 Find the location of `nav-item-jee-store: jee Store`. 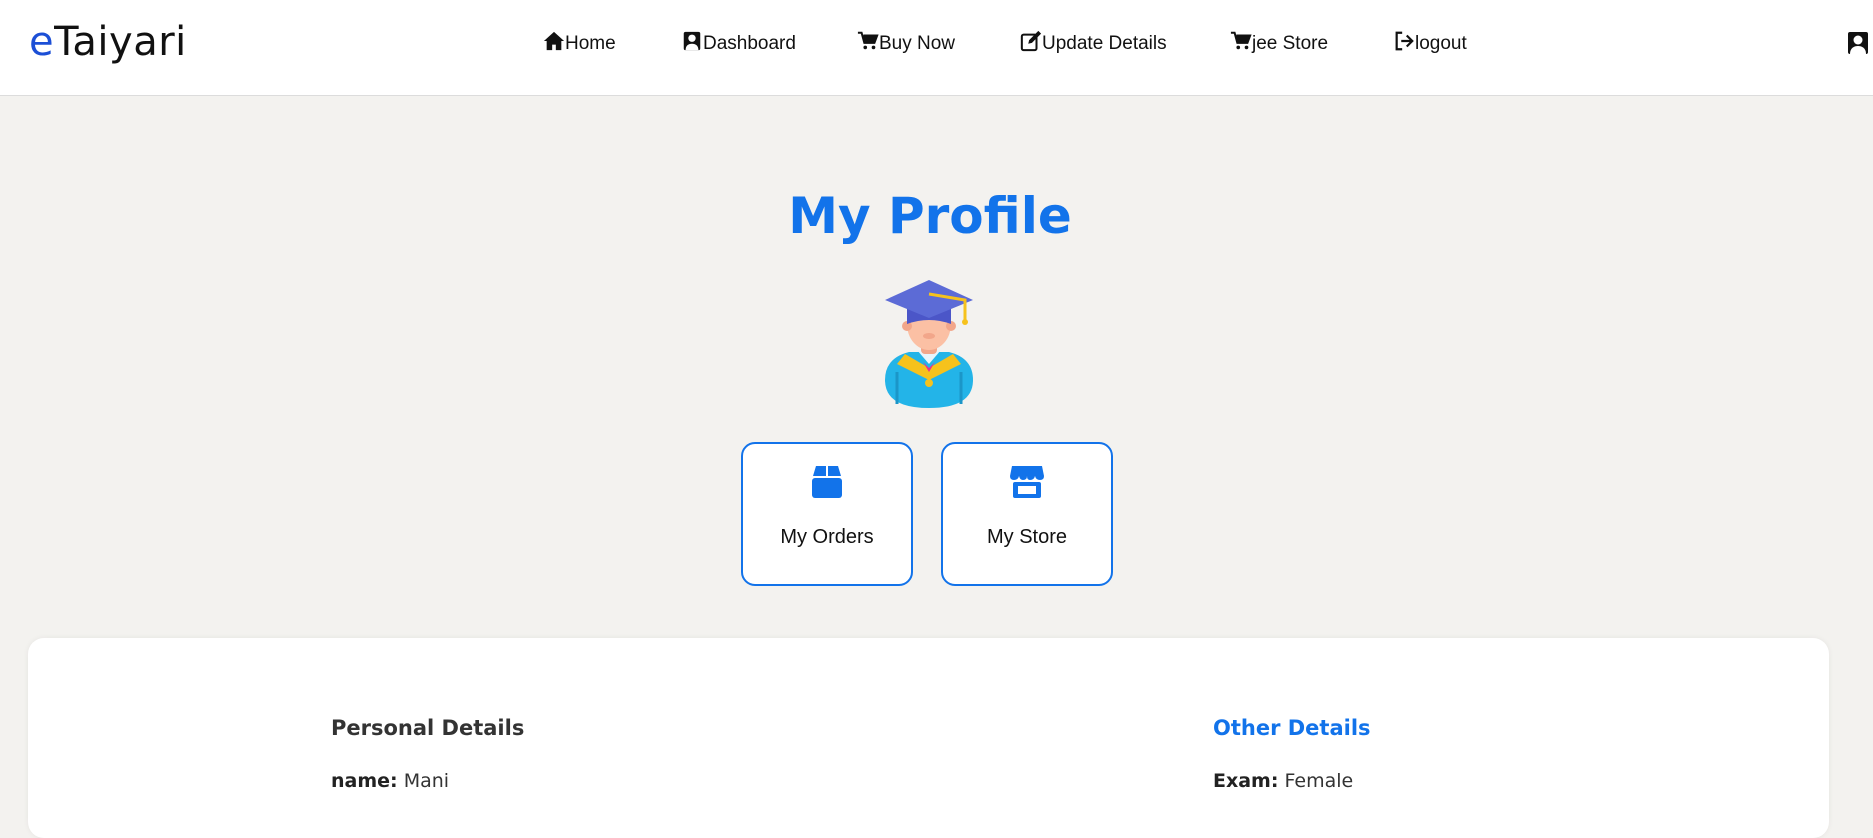

nav-item-jee-store: jee Store is located at coordinates (1279, 44).